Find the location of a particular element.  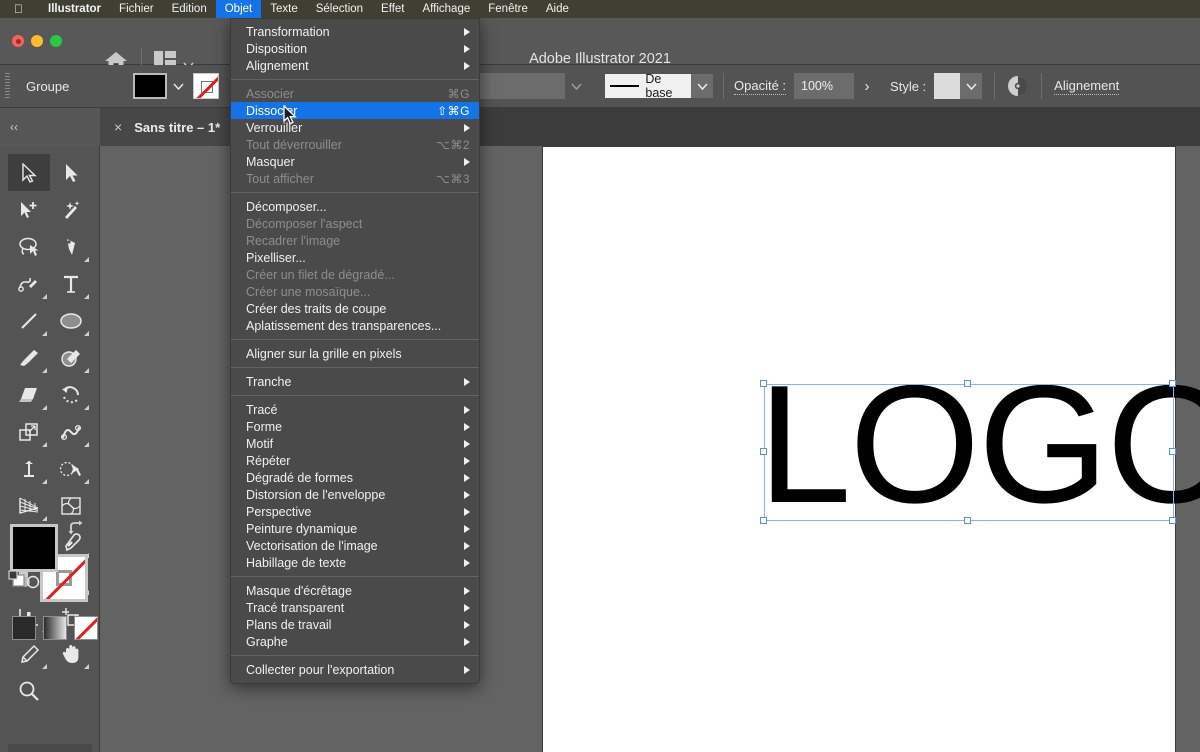

ellipse-shape-tool is located at coordinates (71, 320).